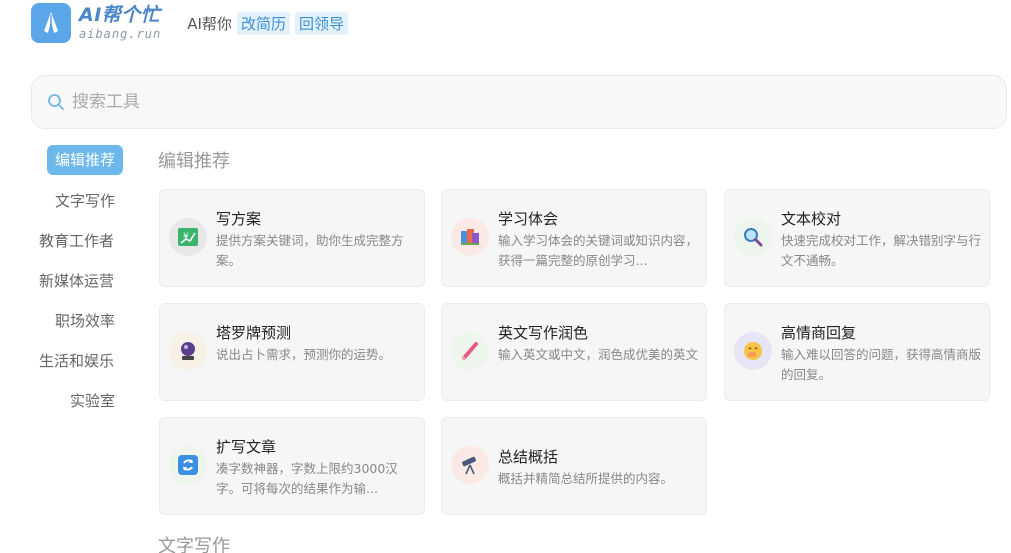 This screenshot has width=1011, height=553. I want to click on tag-reply-boss: 回领导, so click(321, 23).